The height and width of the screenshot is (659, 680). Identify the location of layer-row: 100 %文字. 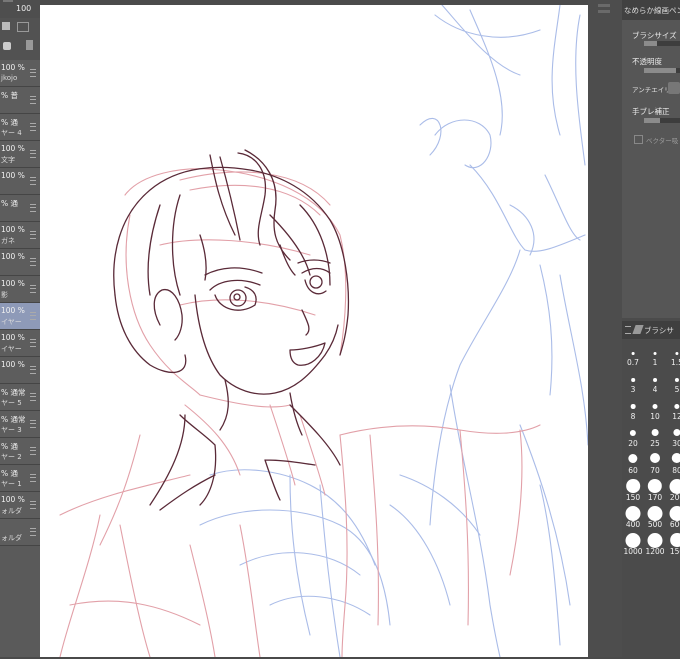
(20, 154).